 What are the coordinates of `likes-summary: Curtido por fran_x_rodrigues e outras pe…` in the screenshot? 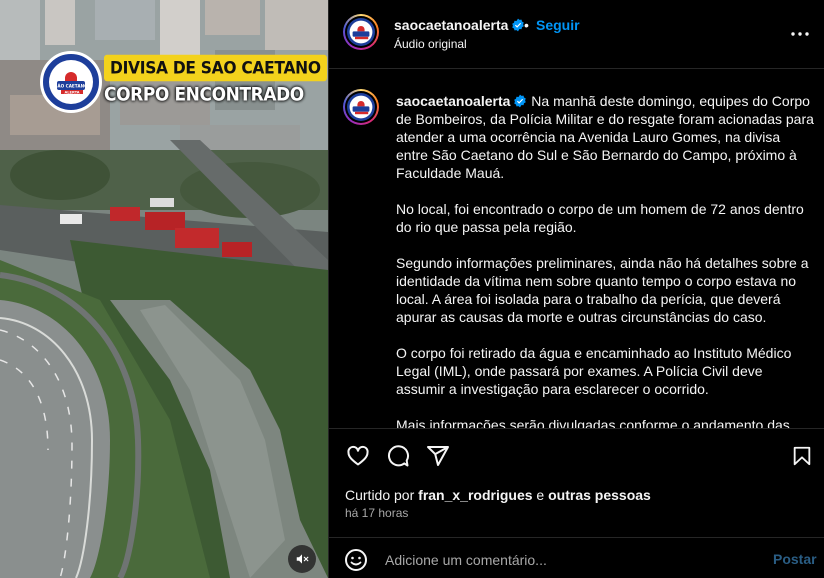 It's located at (498, 495).